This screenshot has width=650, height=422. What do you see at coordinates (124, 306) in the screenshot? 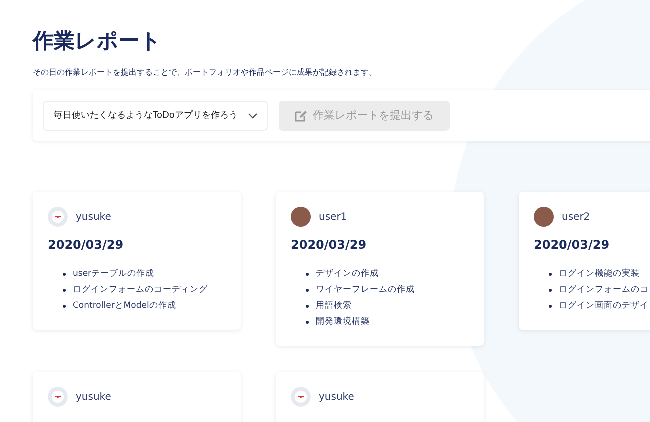
I see `task-item: ControllerとModelの作成` at bounding box center [124, 306].